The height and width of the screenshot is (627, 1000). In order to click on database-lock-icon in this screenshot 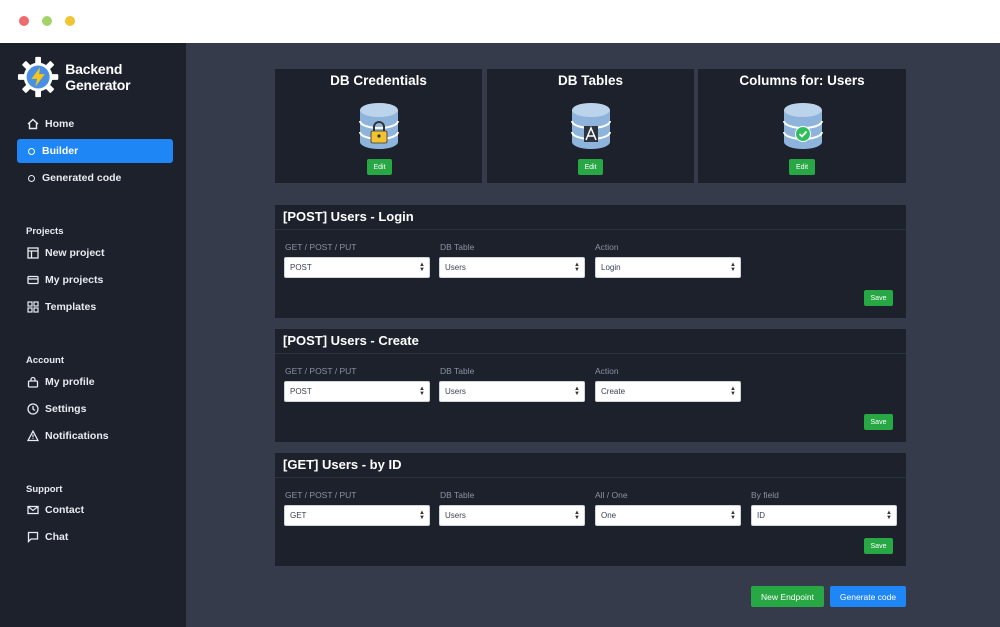, I will do `click(379, 127)`.